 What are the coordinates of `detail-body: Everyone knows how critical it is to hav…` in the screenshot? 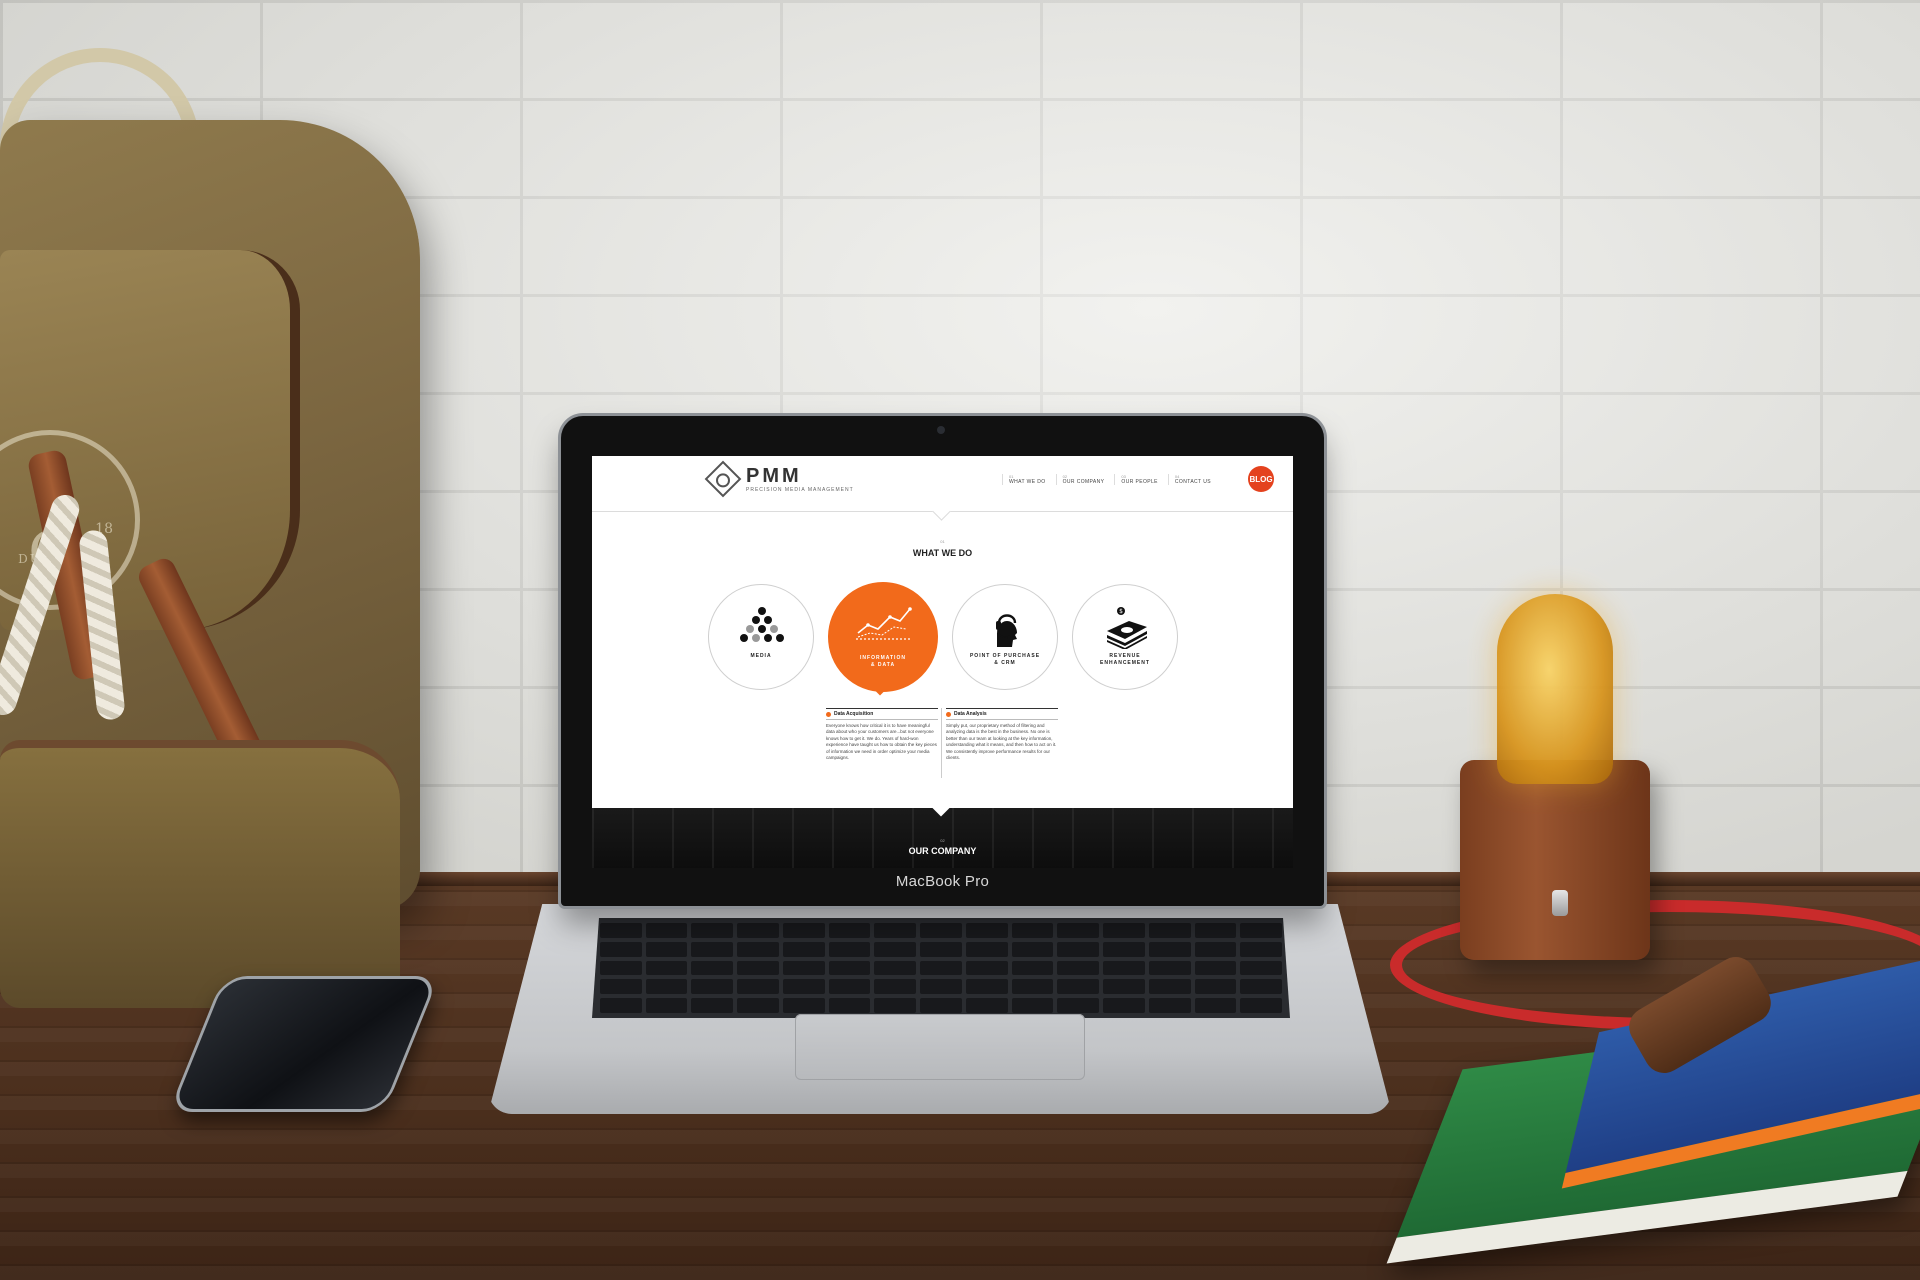 It's located at (881, 742).